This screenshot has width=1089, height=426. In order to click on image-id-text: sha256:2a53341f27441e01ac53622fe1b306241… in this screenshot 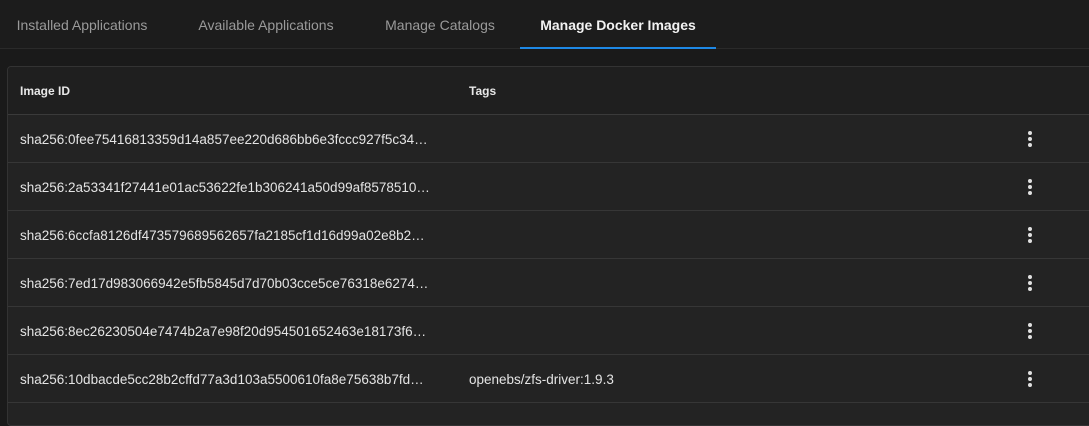, I will do `click(225, 187)`.